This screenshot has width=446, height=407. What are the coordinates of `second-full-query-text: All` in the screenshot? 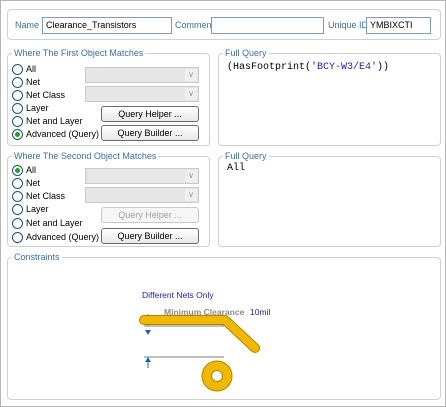 It's located at (236, 168).